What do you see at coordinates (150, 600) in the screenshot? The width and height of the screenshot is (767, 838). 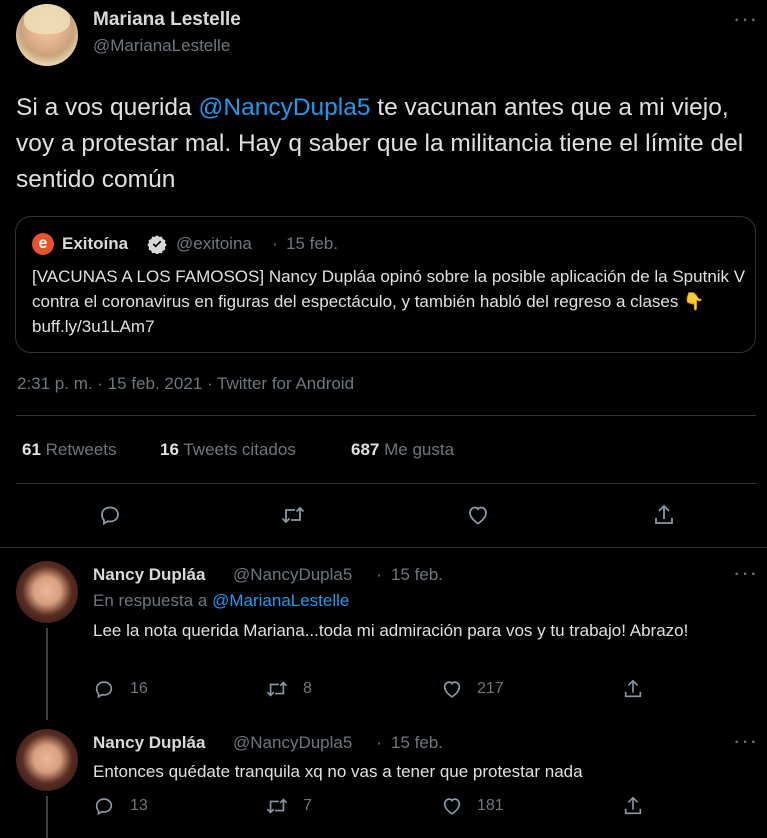 I see `reply-to-label: En respuesta a` at bounding box center [150, 600].